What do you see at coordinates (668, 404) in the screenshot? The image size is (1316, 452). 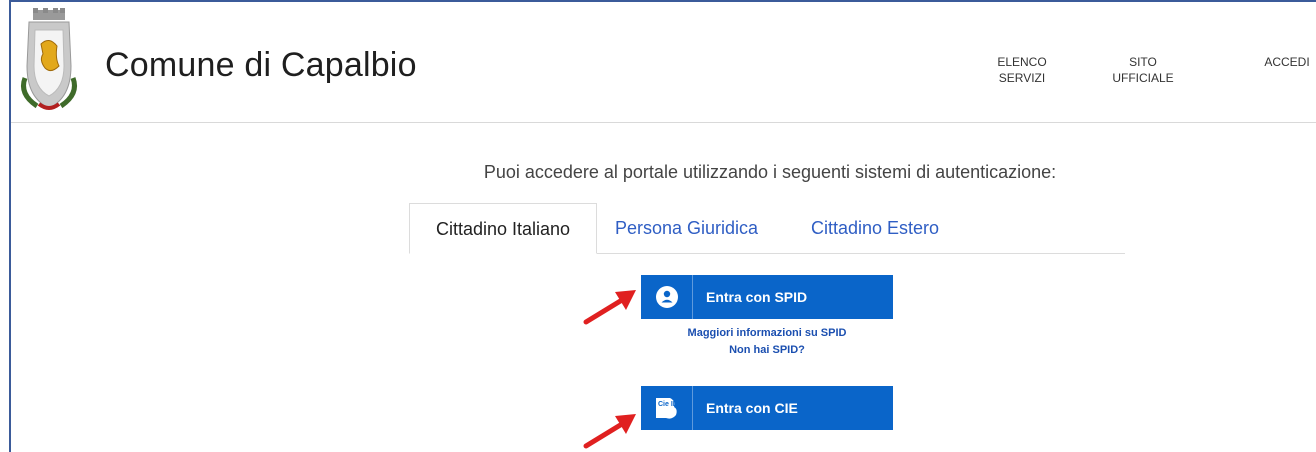 I see `cie-icon-text: Cie ID` at bounding box center [668, 404].